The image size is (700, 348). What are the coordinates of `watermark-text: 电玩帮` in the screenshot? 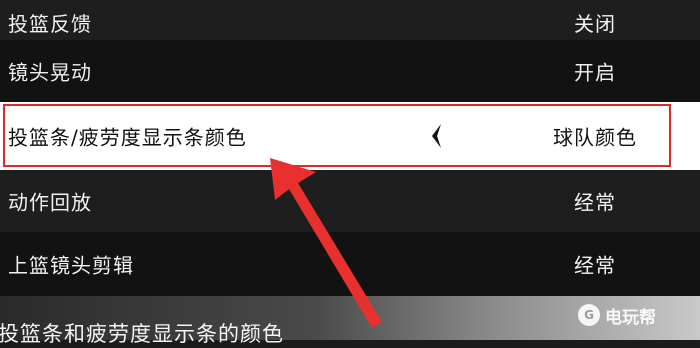 It's located at (630, 317).